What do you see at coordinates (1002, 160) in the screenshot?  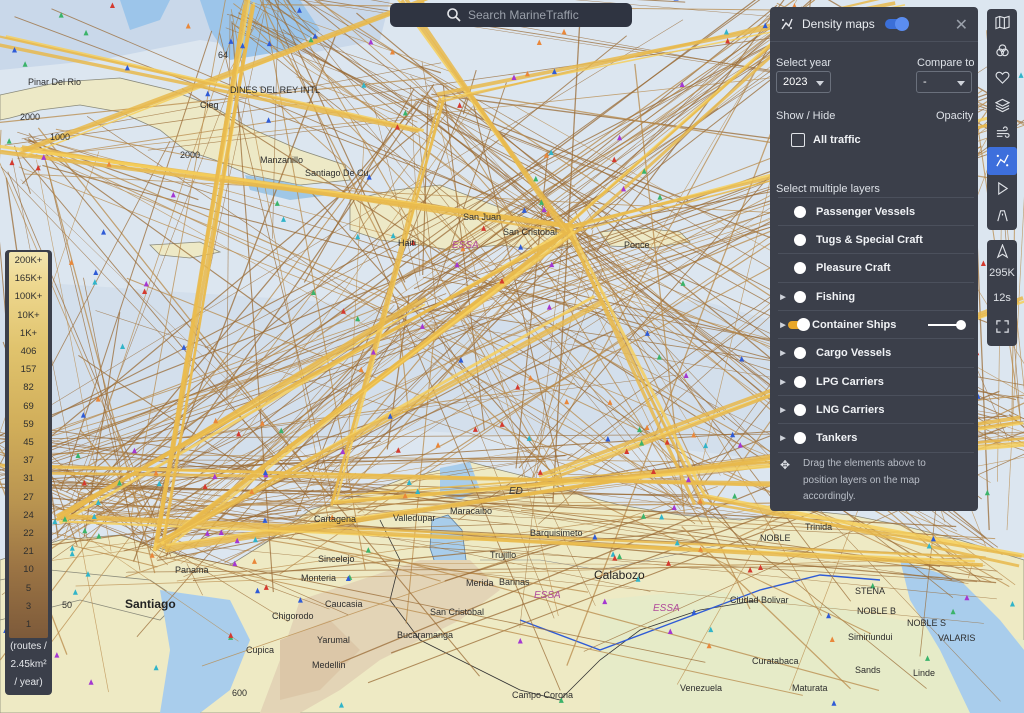 I see `density-maps-icon` at bounding box center [1002, 160].